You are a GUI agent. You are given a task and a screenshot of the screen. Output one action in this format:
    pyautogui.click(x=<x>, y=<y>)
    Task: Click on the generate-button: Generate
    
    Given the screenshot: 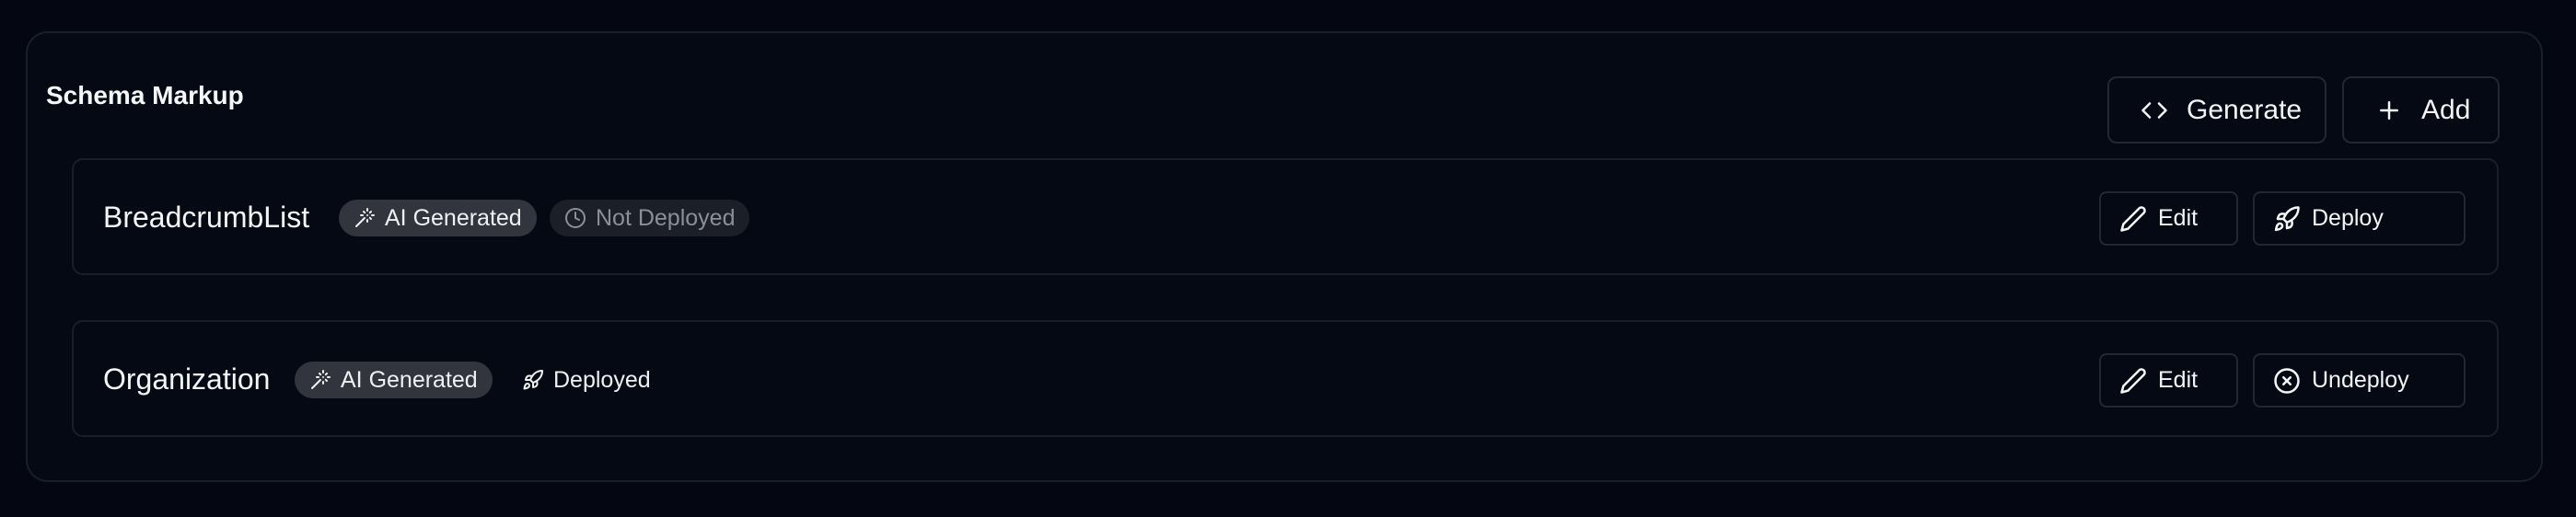 What is the action you would take?
    pyautogui.click(x=2217, y=110)
    